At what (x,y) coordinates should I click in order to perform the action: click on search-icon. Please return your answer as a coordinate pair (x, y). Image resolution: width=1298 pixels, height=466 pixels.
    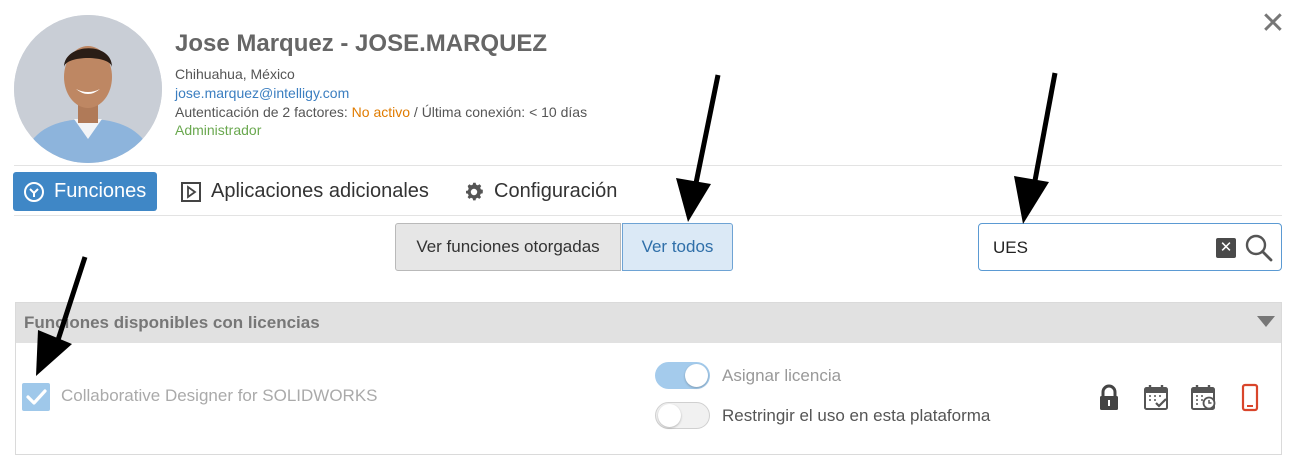
    Looking at the image, I should click on (1259, 248).